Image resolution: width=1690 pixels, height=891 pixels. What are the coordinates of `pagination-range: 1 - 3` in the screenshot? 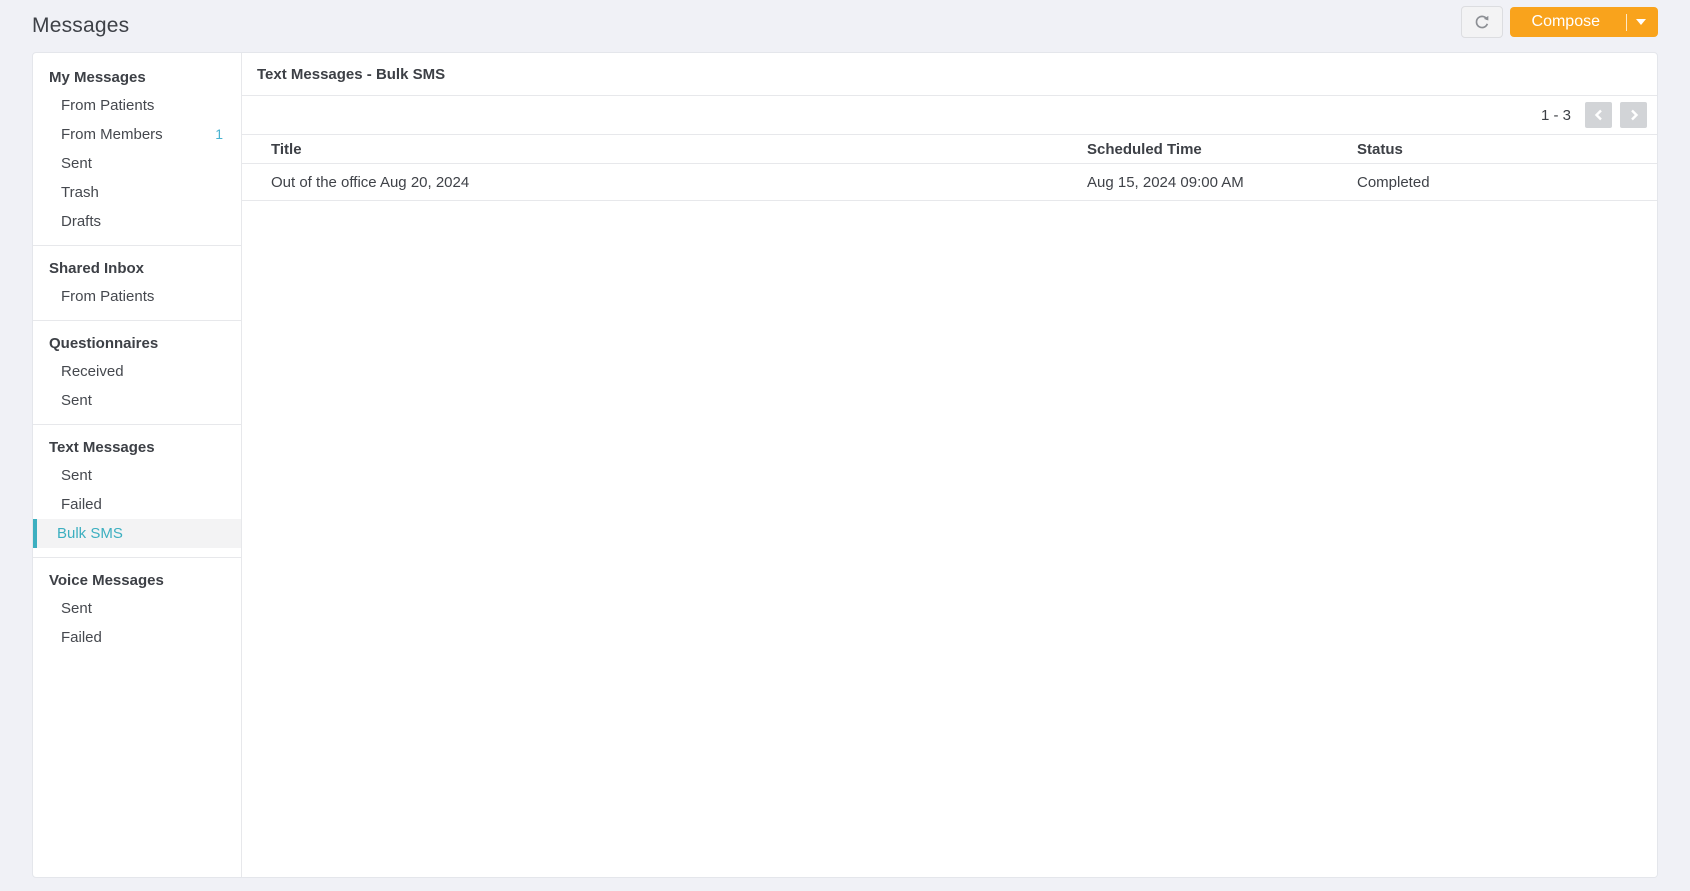 It's located at (1555, 115).